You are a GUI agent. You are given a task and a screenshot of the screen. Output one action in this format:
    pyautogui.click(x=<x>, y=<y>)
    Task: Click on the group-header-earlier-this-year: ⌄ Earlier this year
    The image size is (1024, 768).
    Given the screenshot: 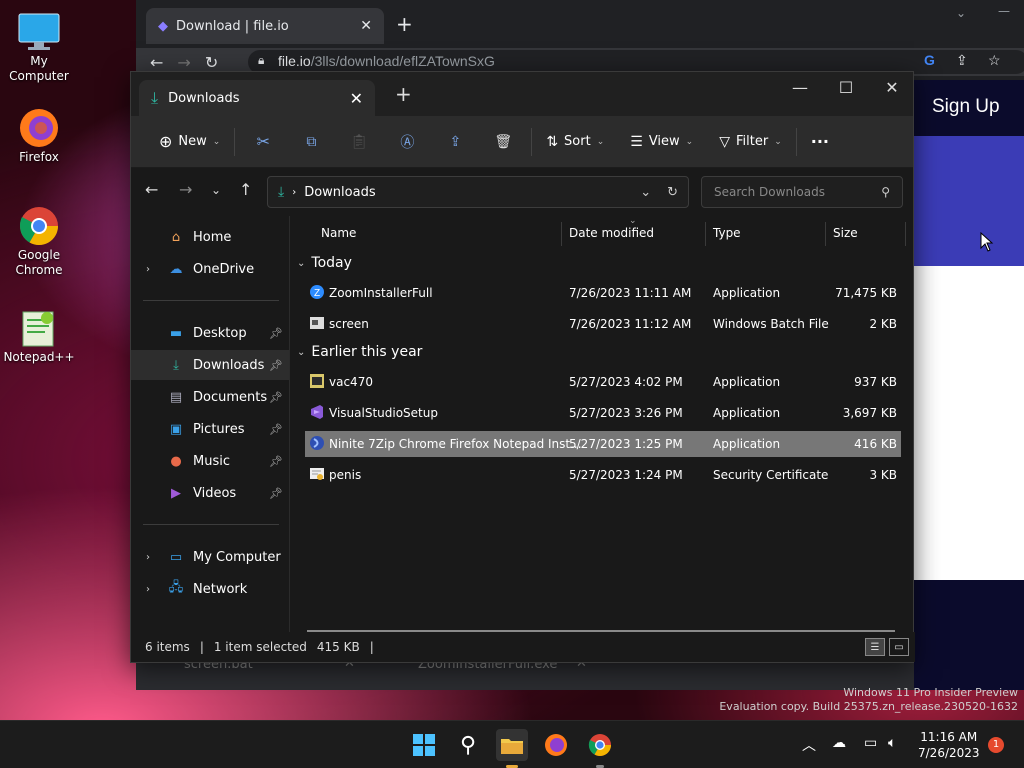 What is the action you would take?
    pyautogui.click(x=359, y=352)
    